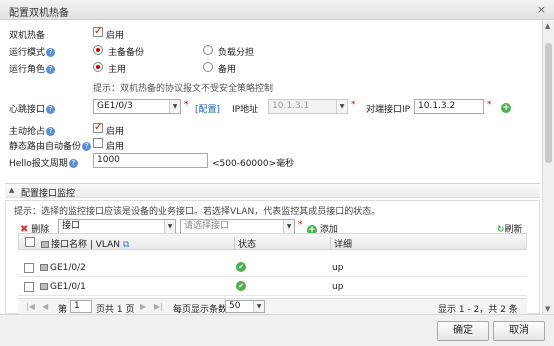 The height and width of the screenshot is (346, 554). Describe the element at coordinates (388, 110) in the screenshot. I see `peer-ip-label: 对端接口IP` at that location.